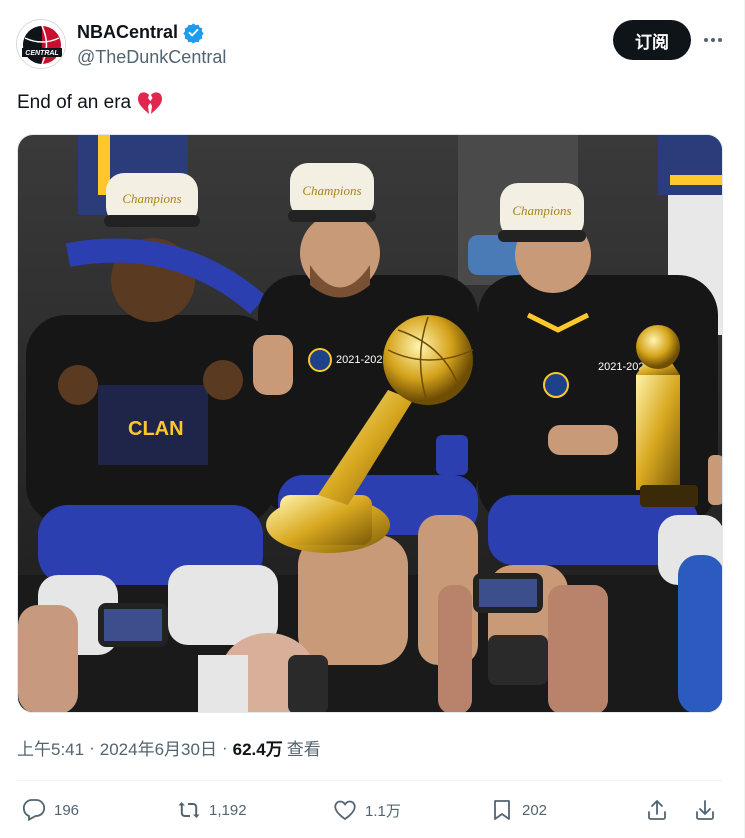 The width and height of the screenshot is (745, 838). Describe the element at coordinates (535, 810) in the screenshot. I see `bookmark-count: 202` at that location.